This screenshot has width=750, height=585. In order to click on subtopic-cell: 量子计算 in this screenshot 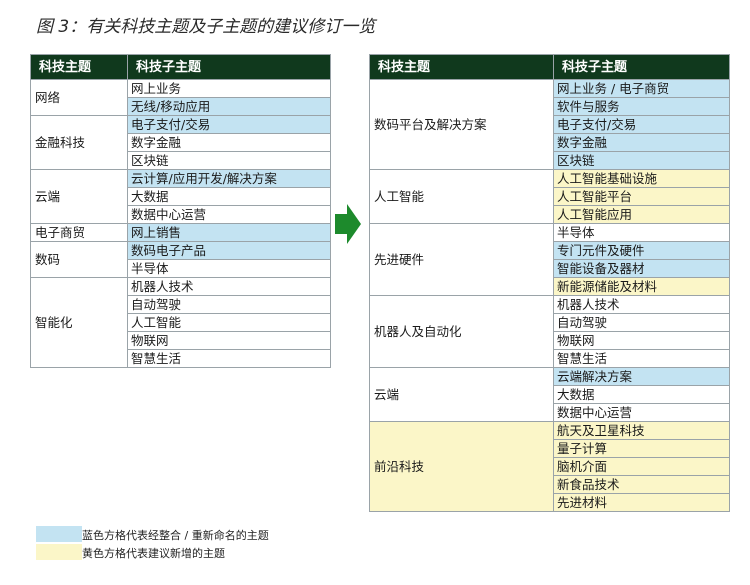, I will do `click(641, 448)`.